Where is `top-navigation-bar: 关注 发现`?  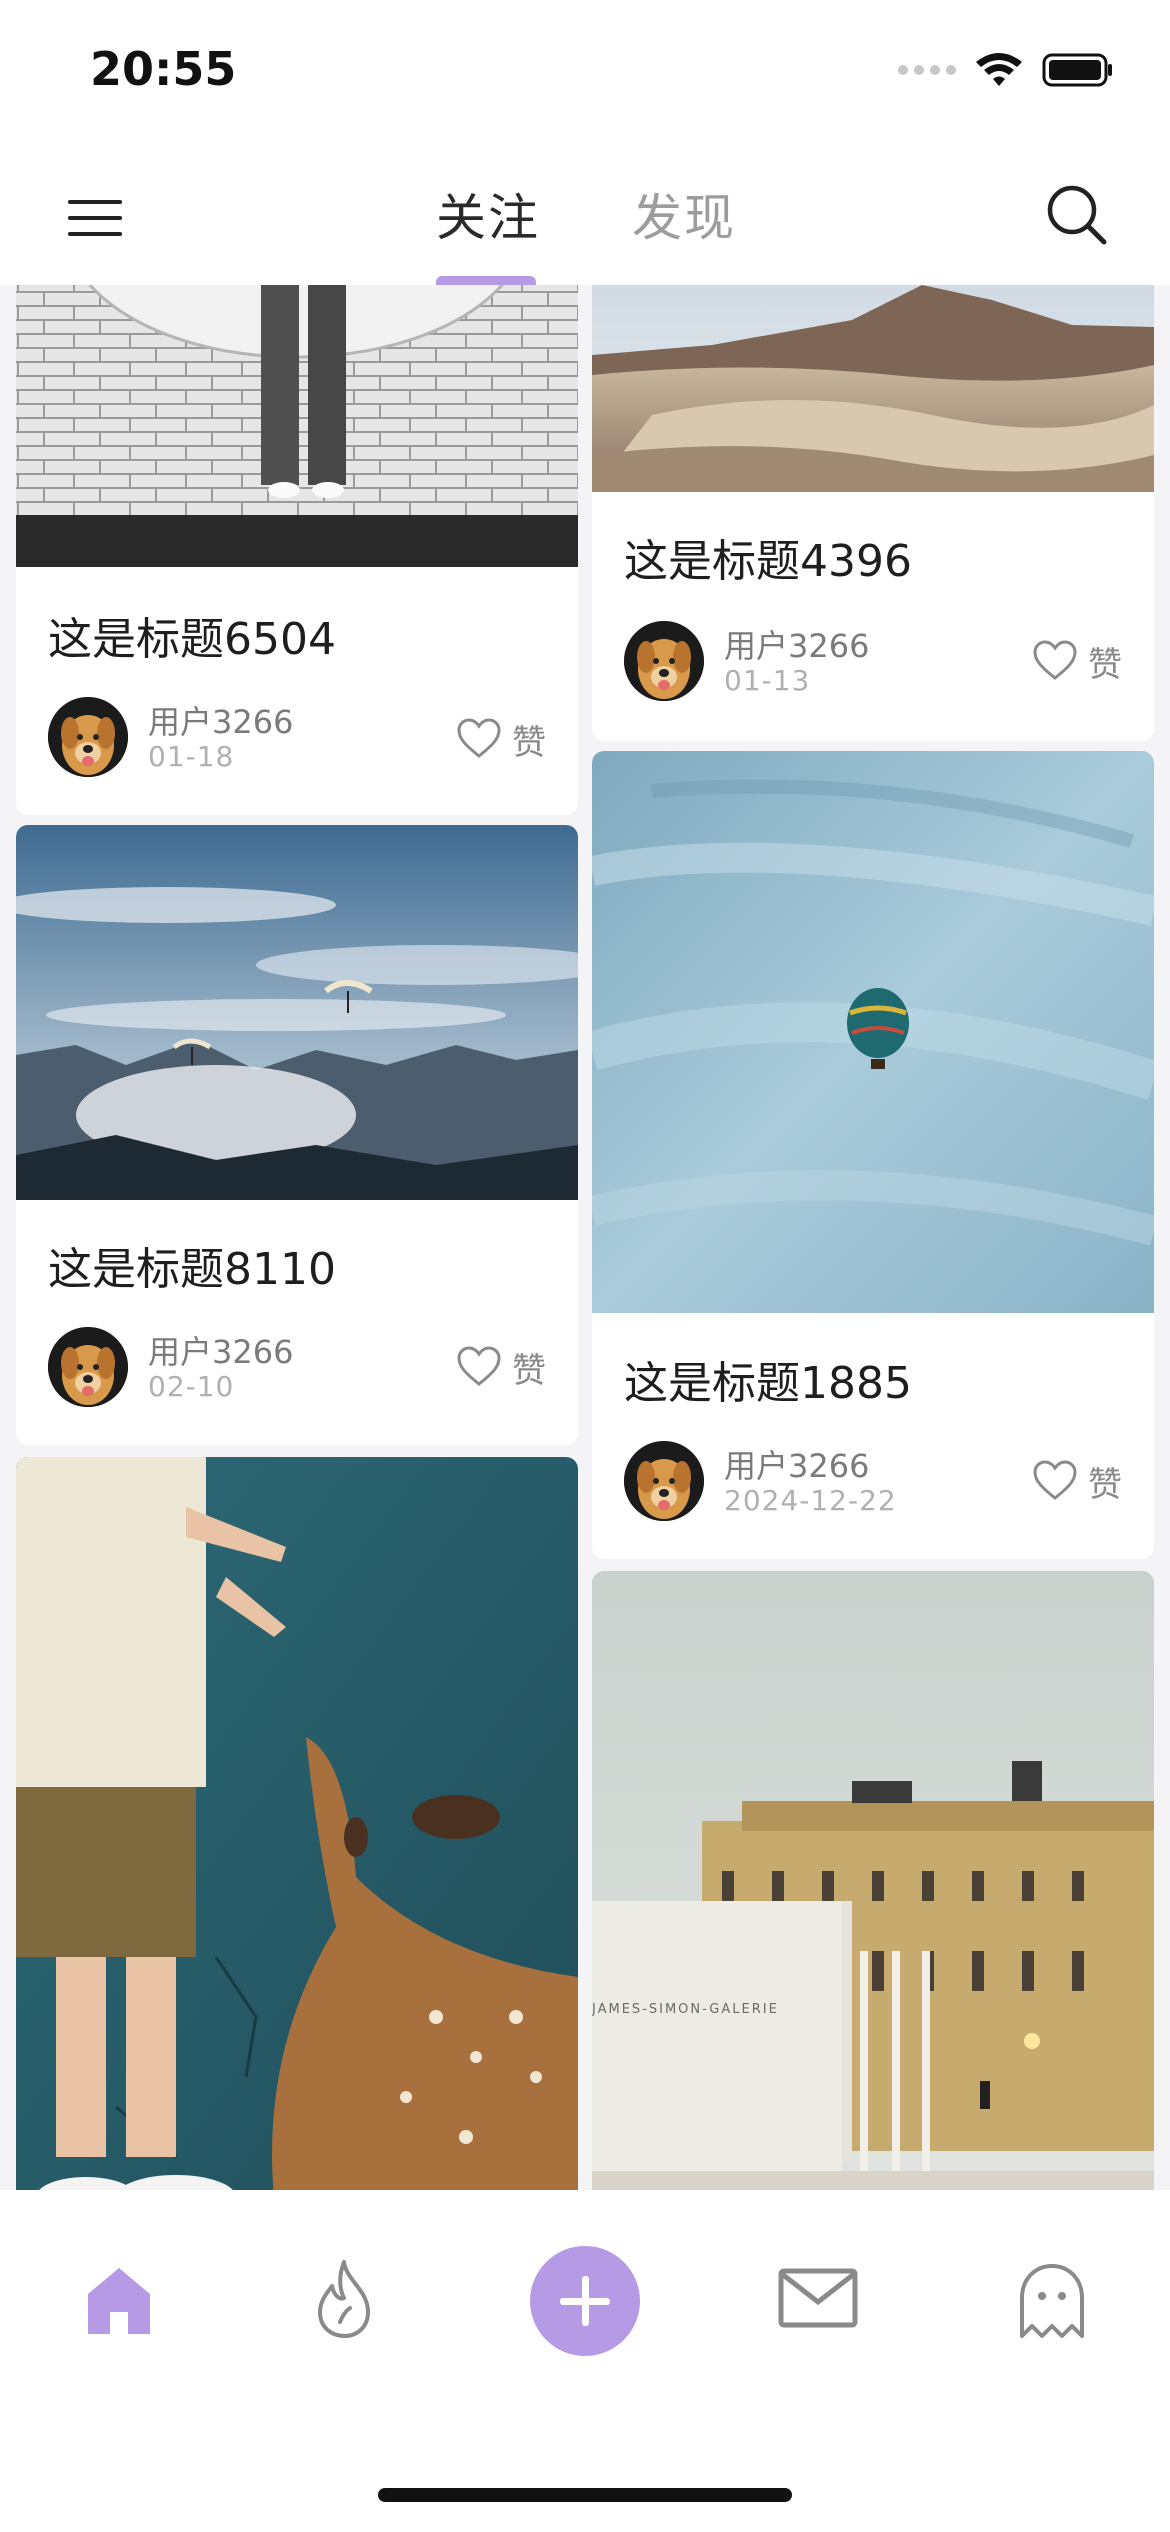 top-navigation-bar: 关注 发现 is located at coordinates (585, 218).